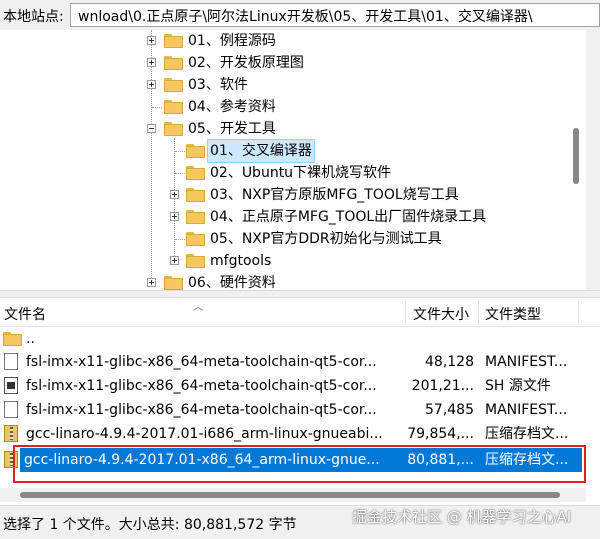 This screenshot has width=600, height=539. I want to click on status-text: 选择了 1 个文件。大小总共: 80,881,572 字节, so click(150, 525).